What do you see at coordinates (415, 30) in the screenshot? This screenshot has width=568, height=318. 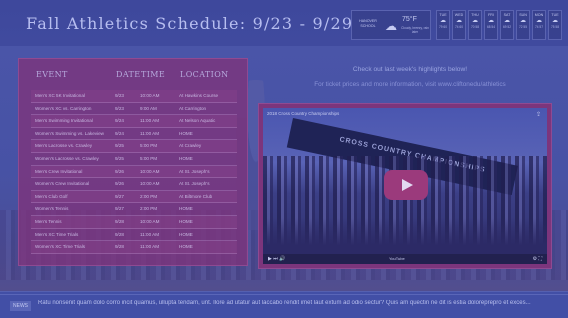 I see `weather-description: Cloudy, breezy, rain later` at bounding box center [415, 30].